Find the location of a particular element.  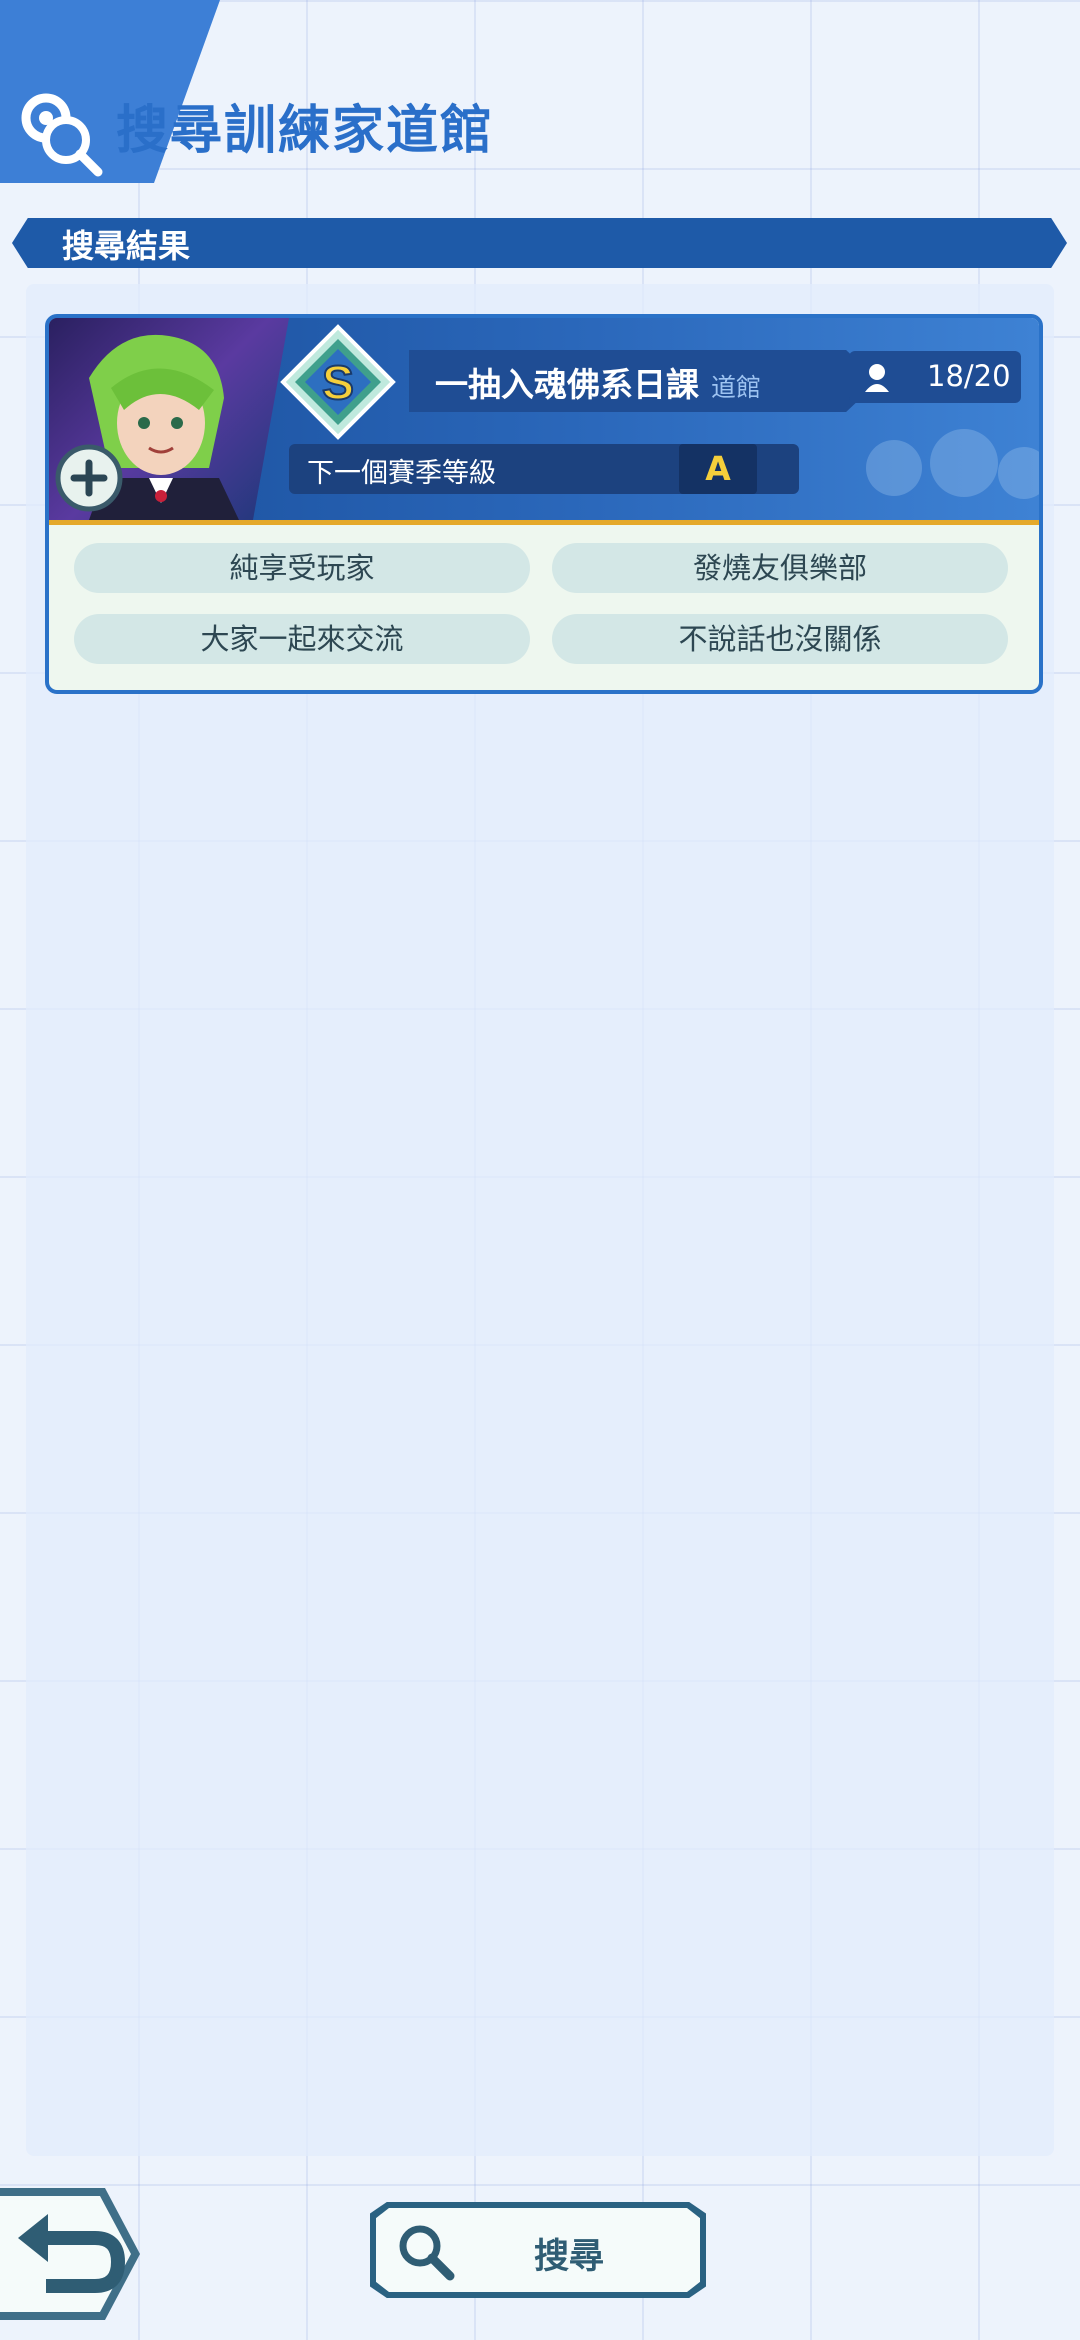

person-icon is located at coordinates (877, 378).